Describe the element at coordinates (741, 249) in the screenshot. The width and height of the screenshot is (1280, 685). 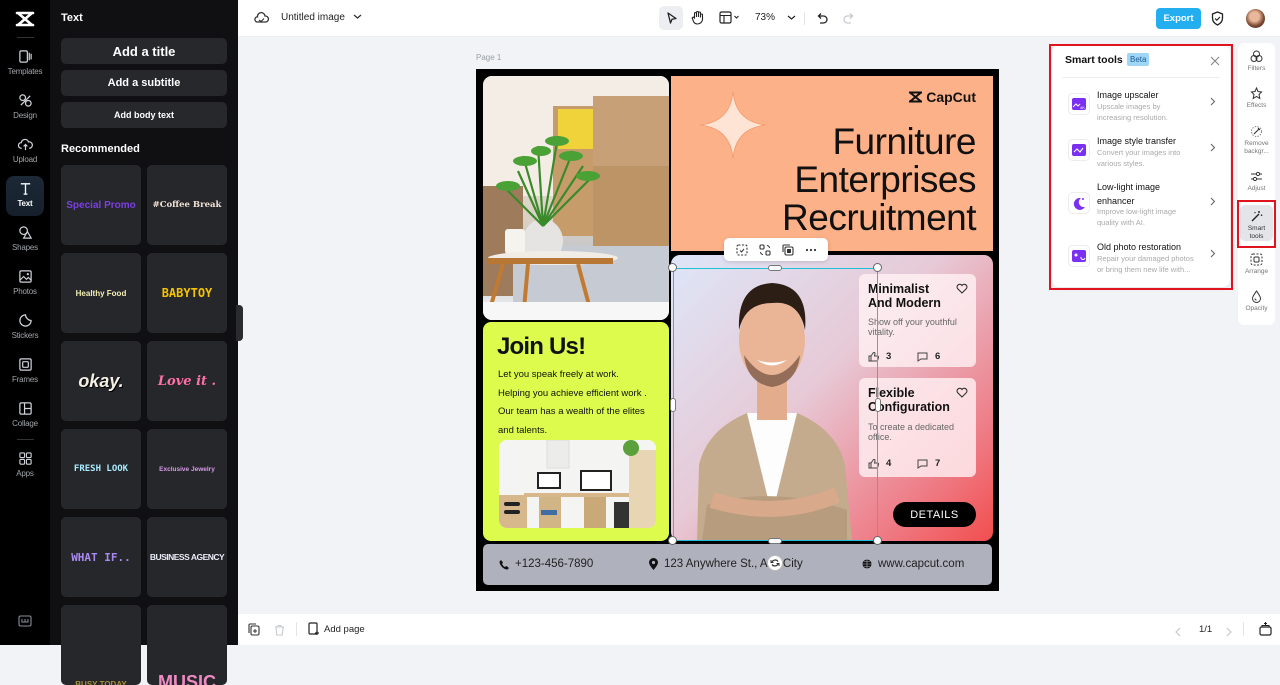
I see `crop-select-button` at that location.